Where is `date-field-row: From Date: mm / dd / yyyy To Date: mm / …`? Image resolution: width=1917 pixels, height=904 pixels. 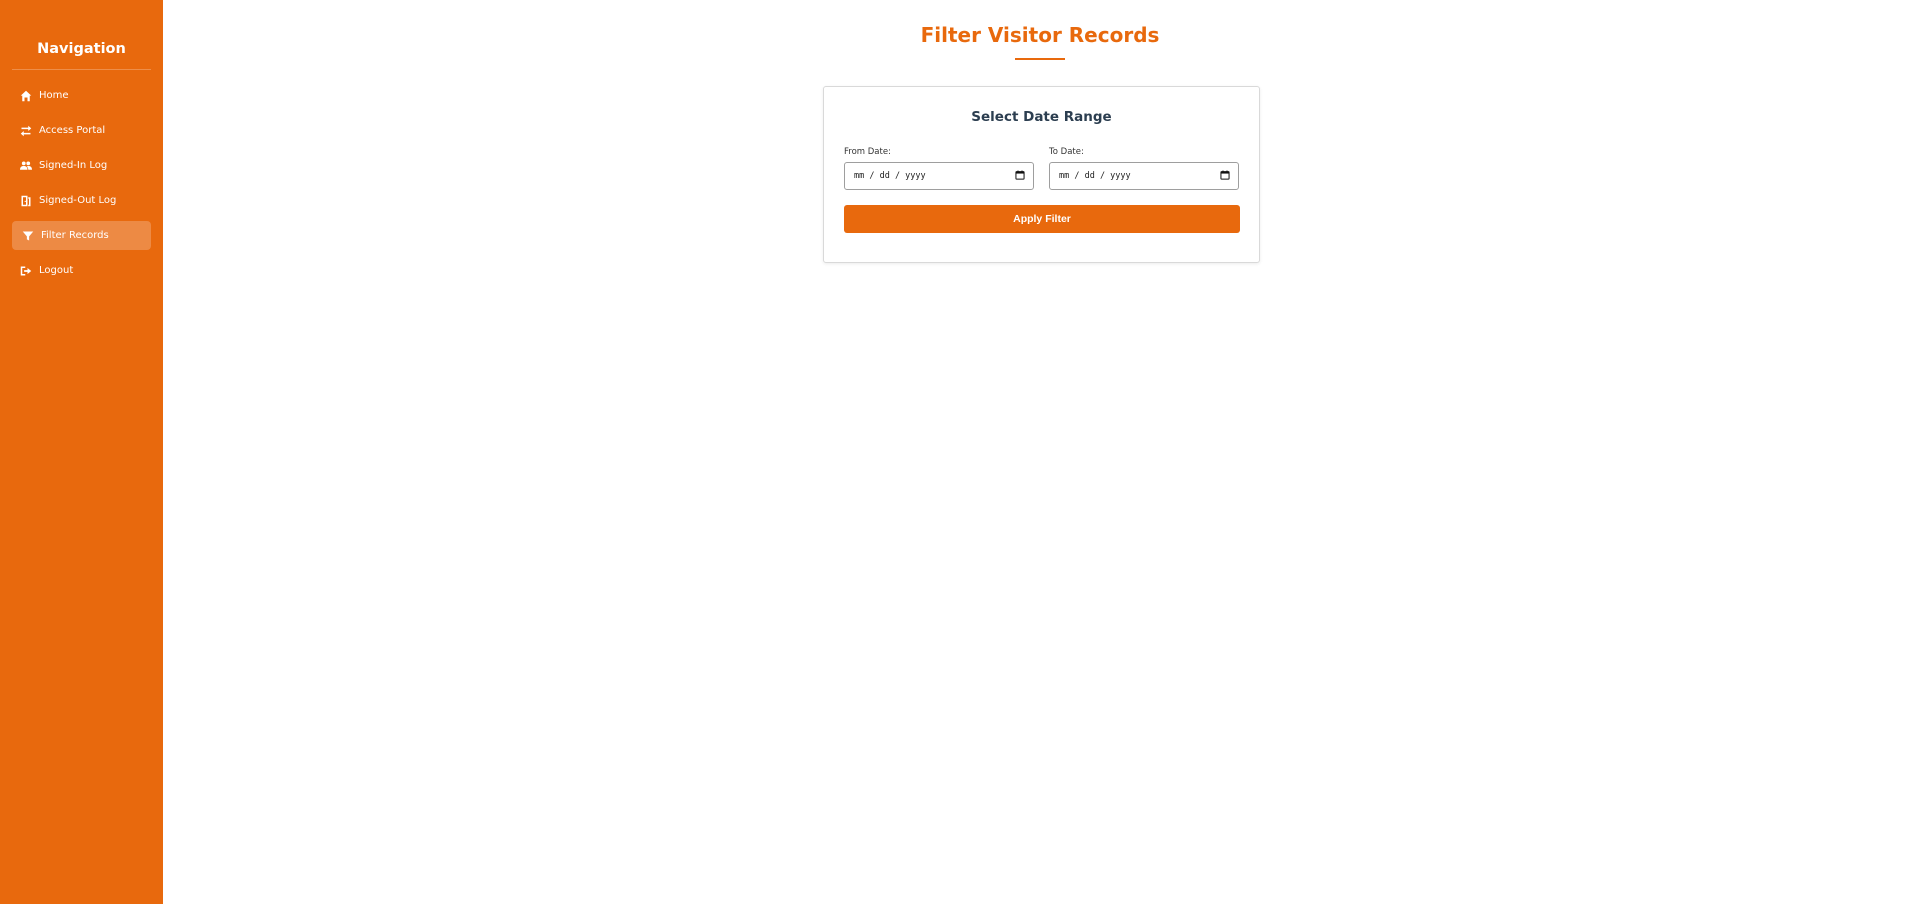 date-field-row: From Date: mm / dd / yyyy To Date: mm / … is located at coordinates (1041, 168).